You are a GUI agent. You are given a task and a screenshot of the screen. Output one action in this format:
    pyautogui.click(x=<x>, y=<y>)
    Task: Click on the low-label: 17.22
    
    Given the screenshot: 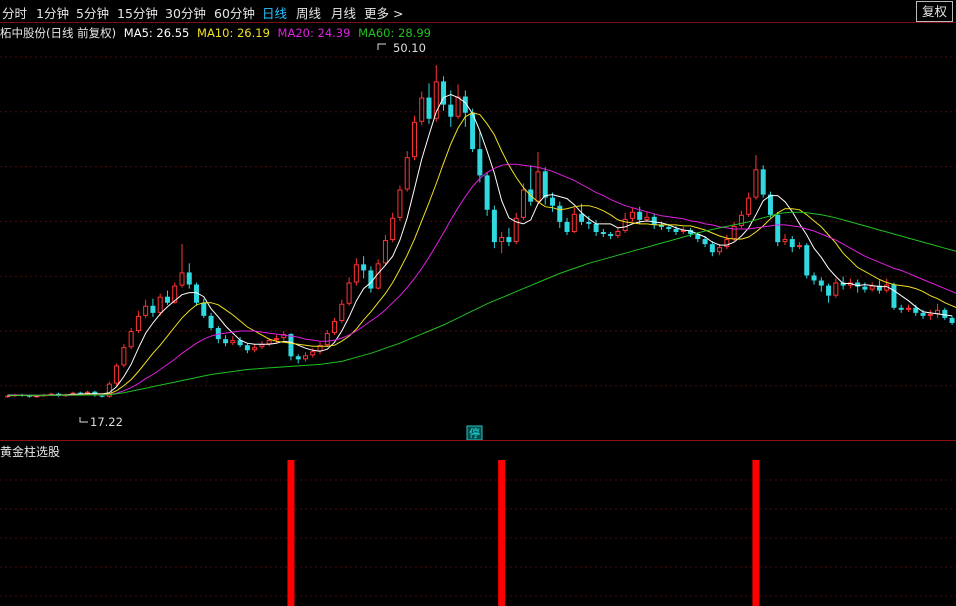 What is the action you would take?
    pyautogui.click(x=106, y=422)
    